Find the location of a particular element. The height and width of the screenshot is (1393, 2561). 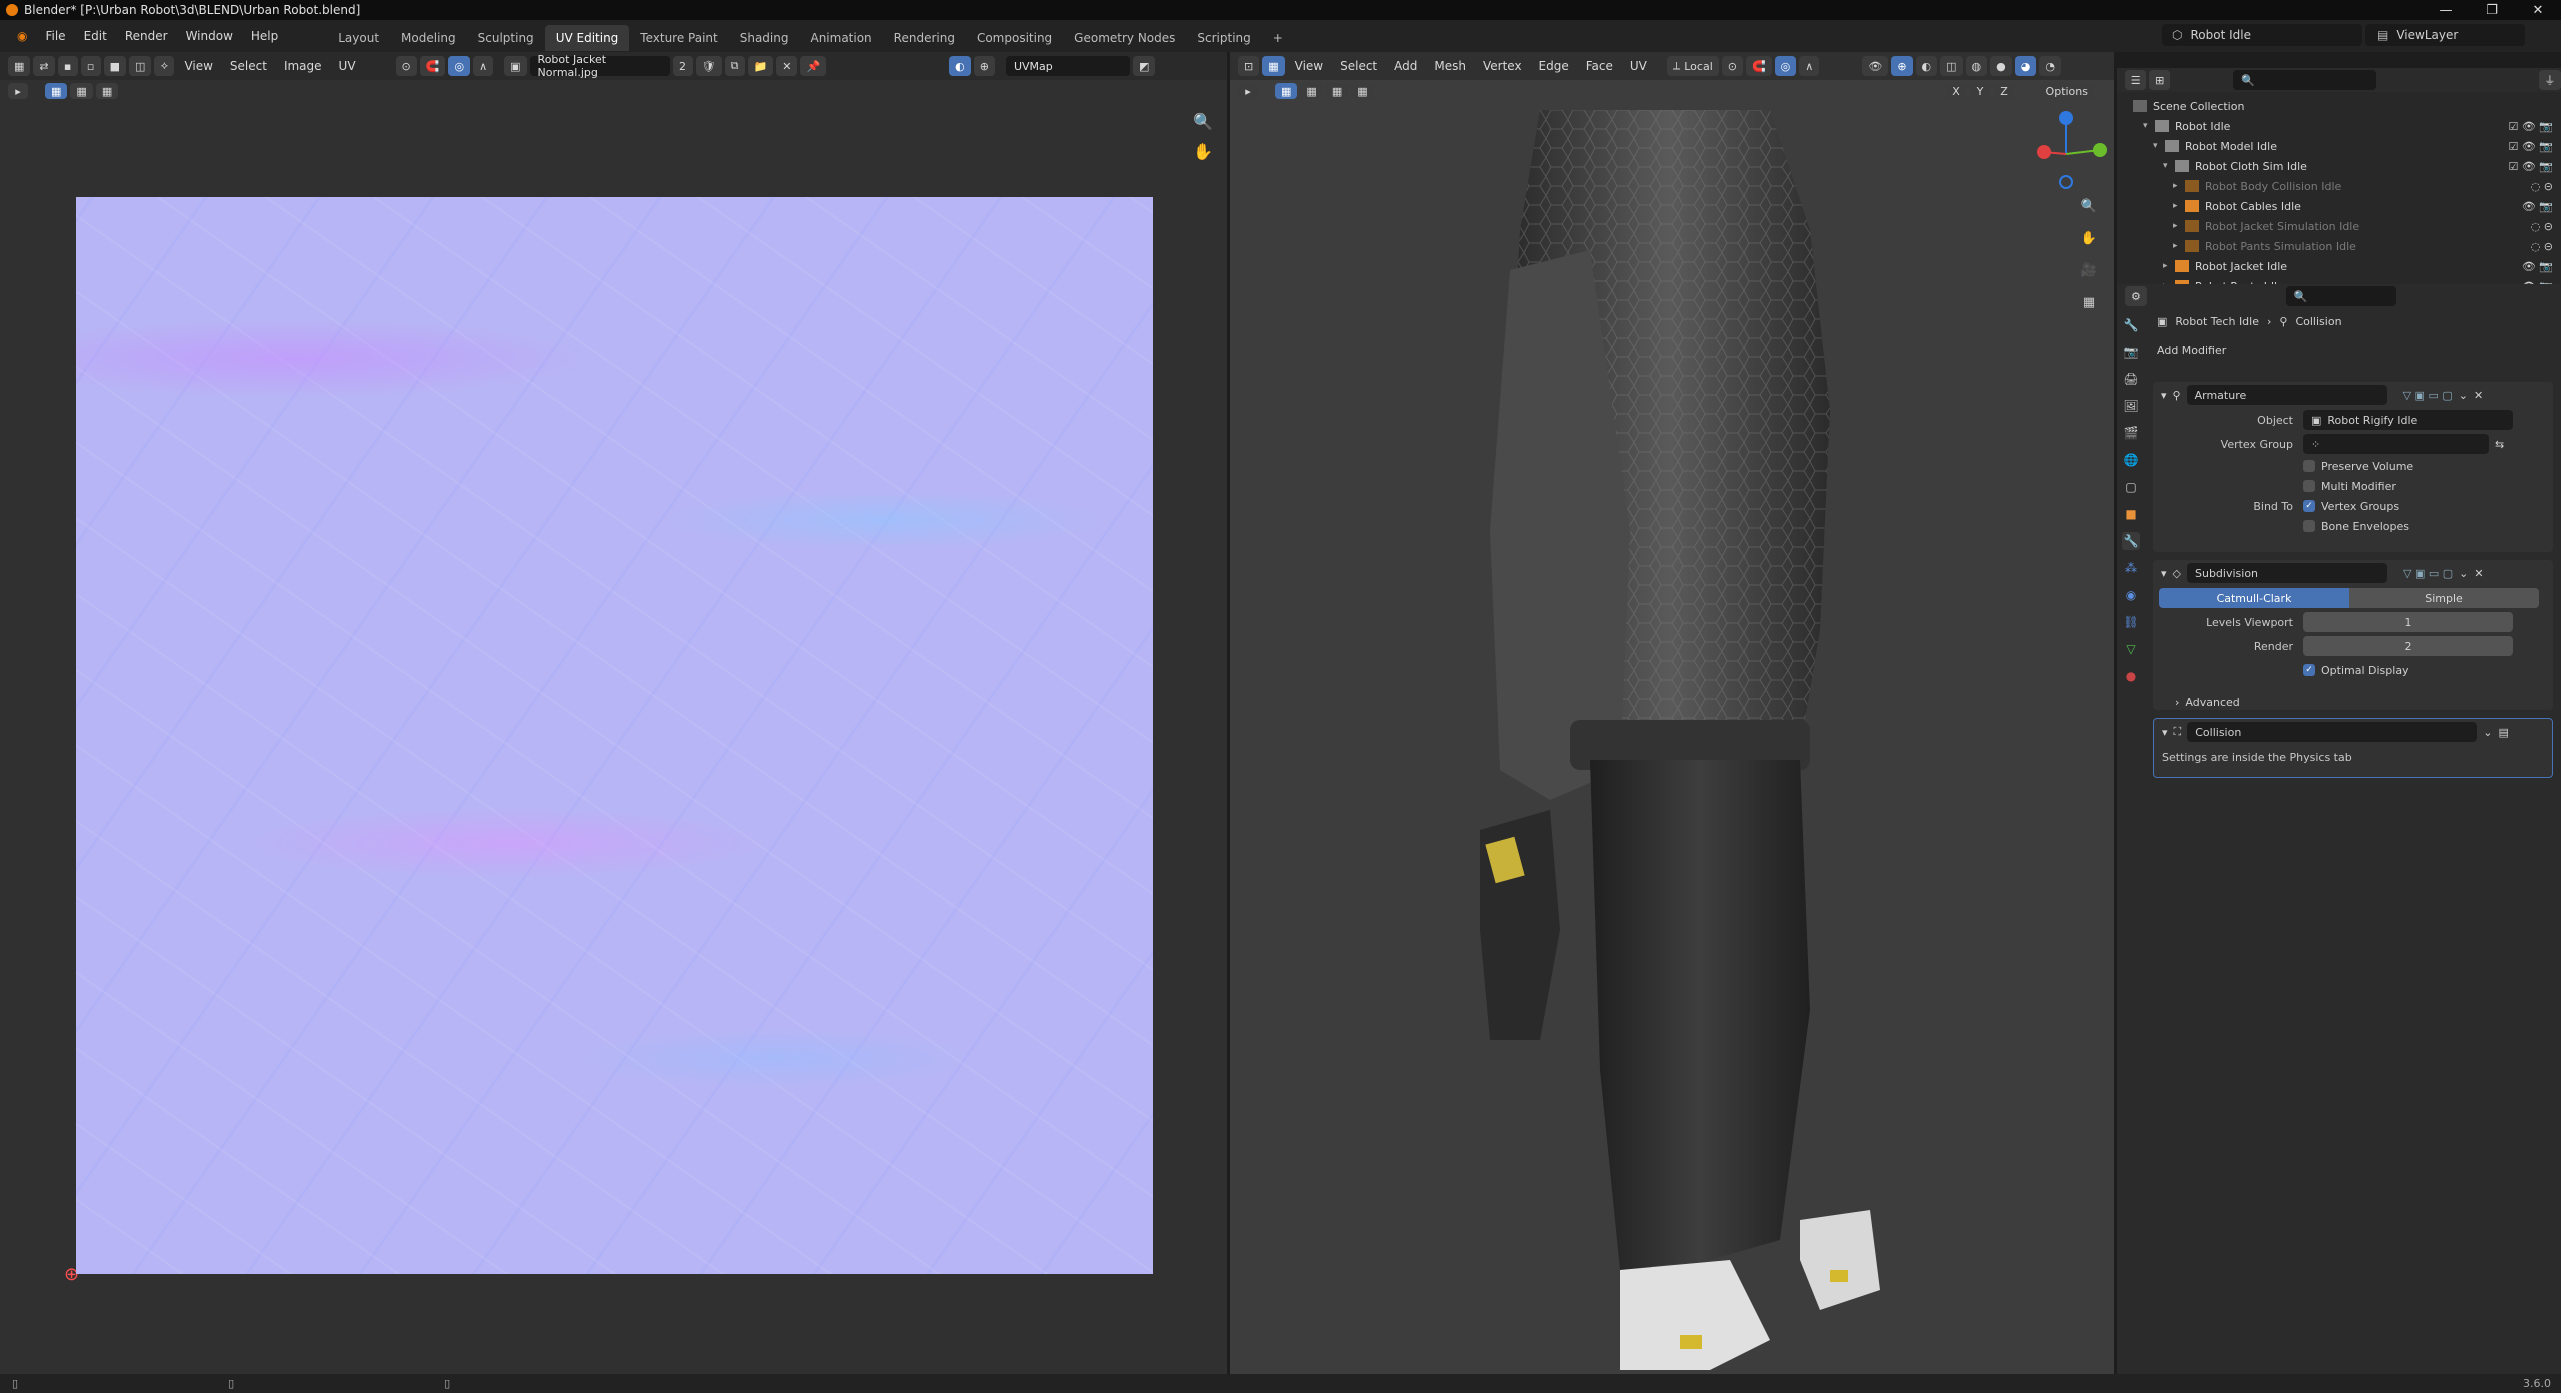

preserve-volume-checkbox is located at coordinates (2309, 466).